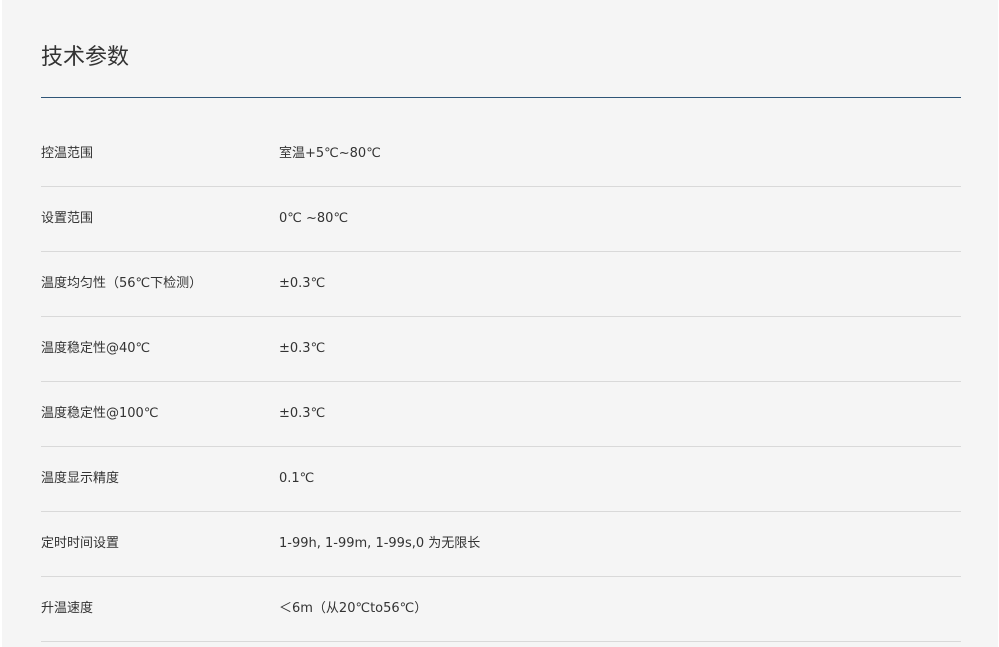 The width and height of the screenshot is (999, 647). What do you see at coordinates (501, 349) in the screenshot?
I see `spec-row: 温度稳定性@40℃ ±0.3℃` at bounding box center [501, 349].